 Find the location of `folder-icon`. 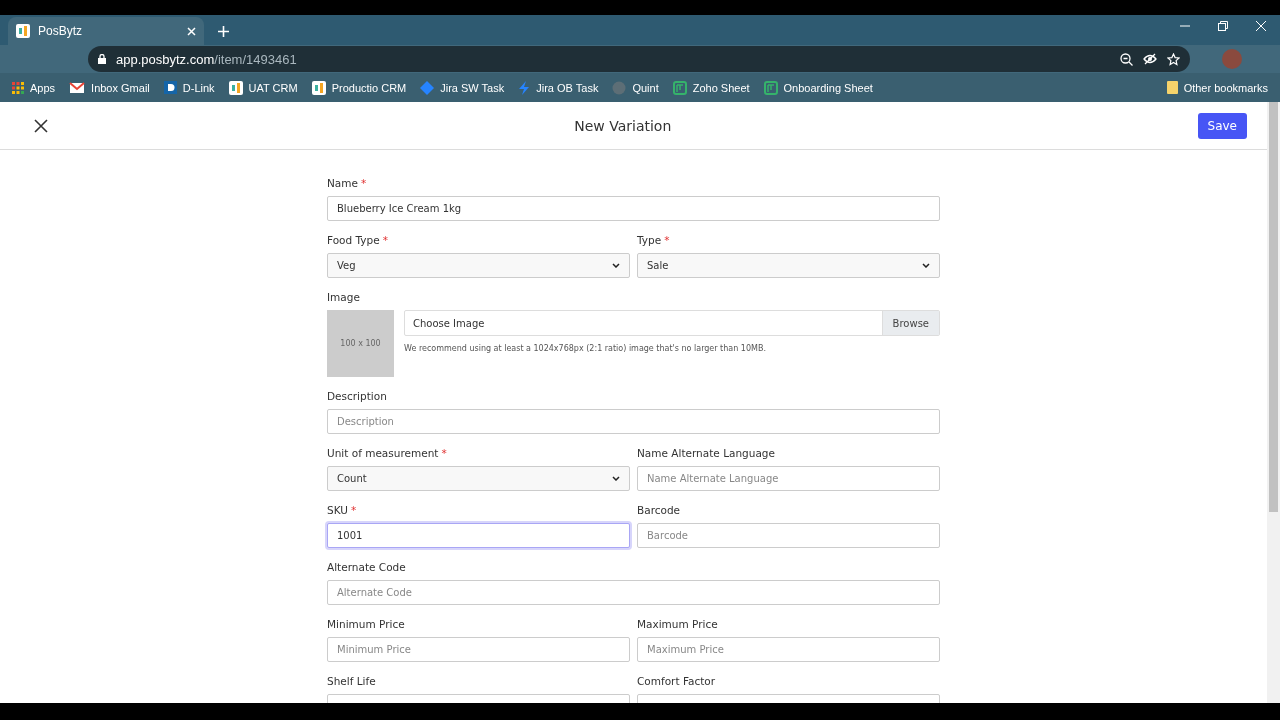

folder-icon is located at coordinates (1172, 87).